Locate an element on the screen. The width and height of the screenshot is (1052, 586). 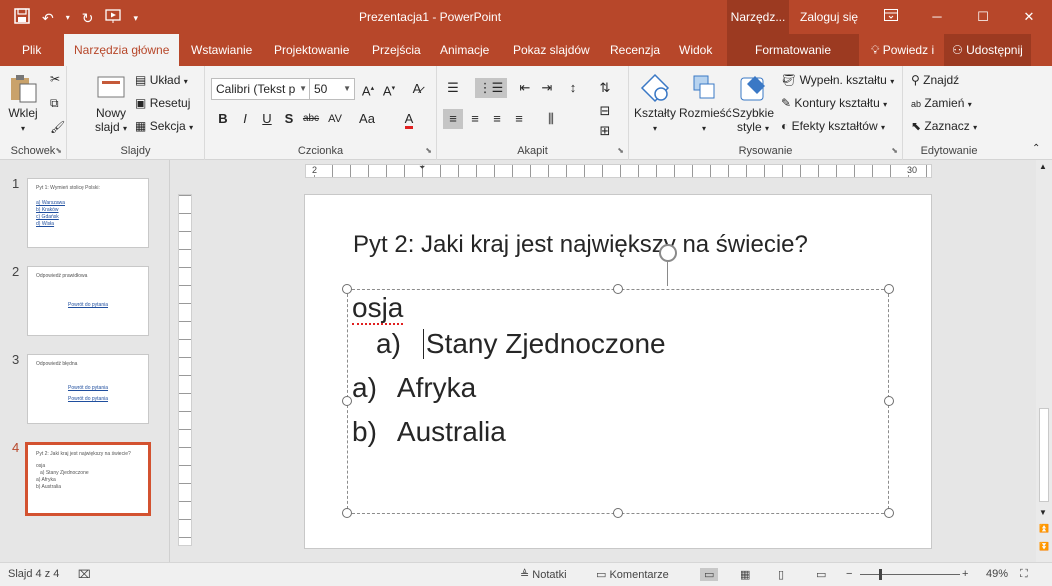
zoom-slider is located at coordinates (910, 574).